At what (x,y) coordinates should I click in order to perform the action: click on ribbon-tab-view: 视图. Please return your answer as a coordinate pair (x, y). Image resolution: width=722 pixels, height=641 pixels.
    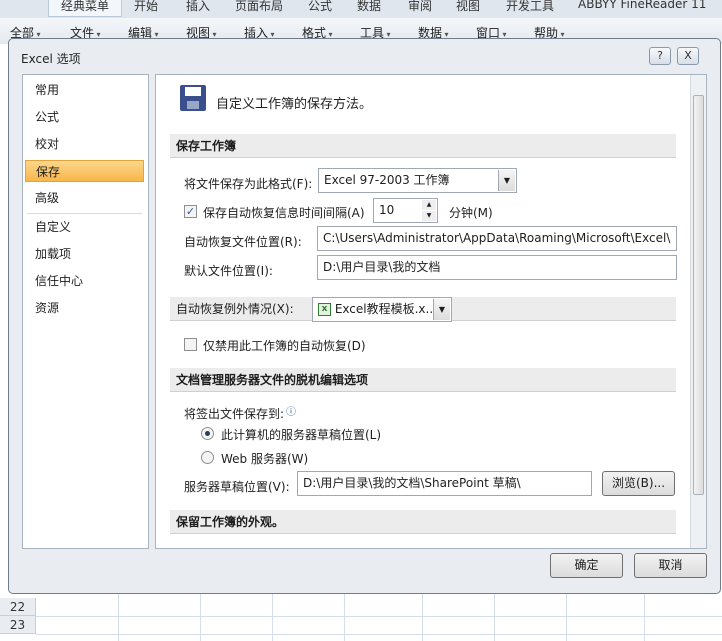
    Looking at the image, I should click on (468, 7).